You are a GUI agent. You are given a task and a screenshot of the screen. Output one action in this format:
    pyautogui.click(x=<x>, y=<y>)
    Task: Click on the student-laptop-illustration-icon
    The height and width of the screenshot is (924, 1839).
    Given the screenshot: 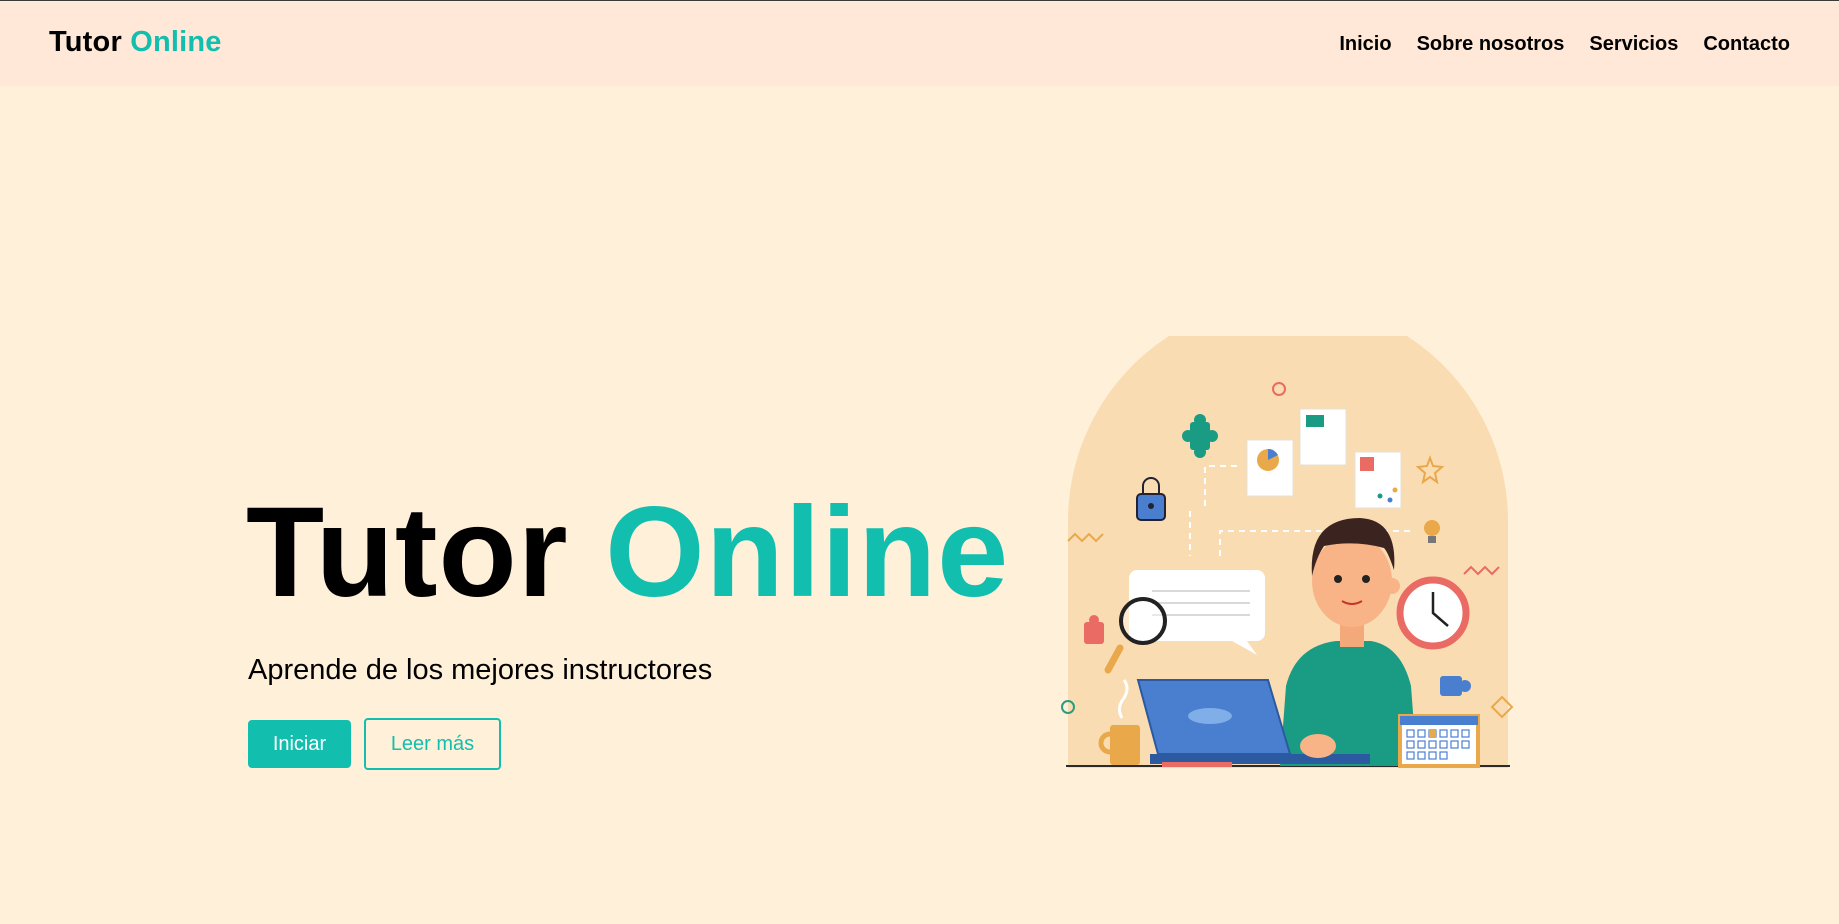 What is the action you would take?
    pyautogui.click(x=1287, y=534)
    